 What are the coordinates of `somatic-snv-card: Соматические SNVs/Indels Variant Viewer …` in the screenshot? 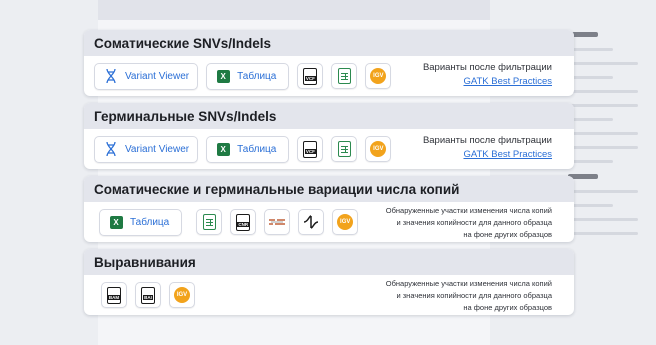 It's located at (329, 63).